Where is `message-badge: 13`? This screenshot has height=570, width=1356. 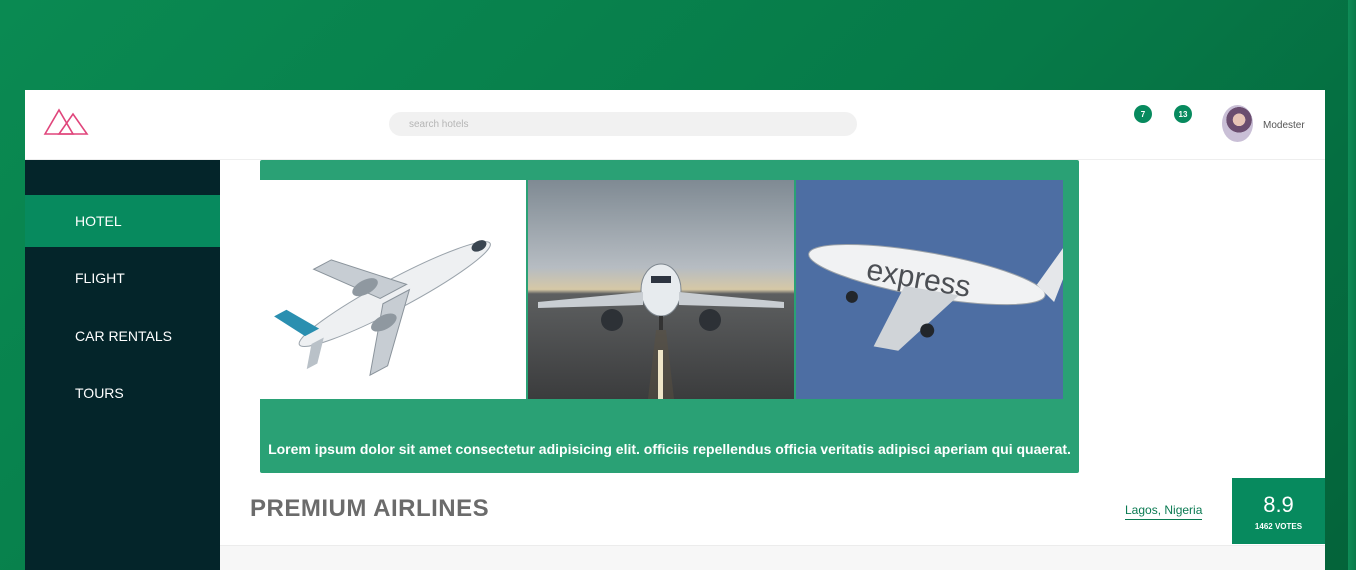 message-badge: 13 is located at coordinates (1183, 114).